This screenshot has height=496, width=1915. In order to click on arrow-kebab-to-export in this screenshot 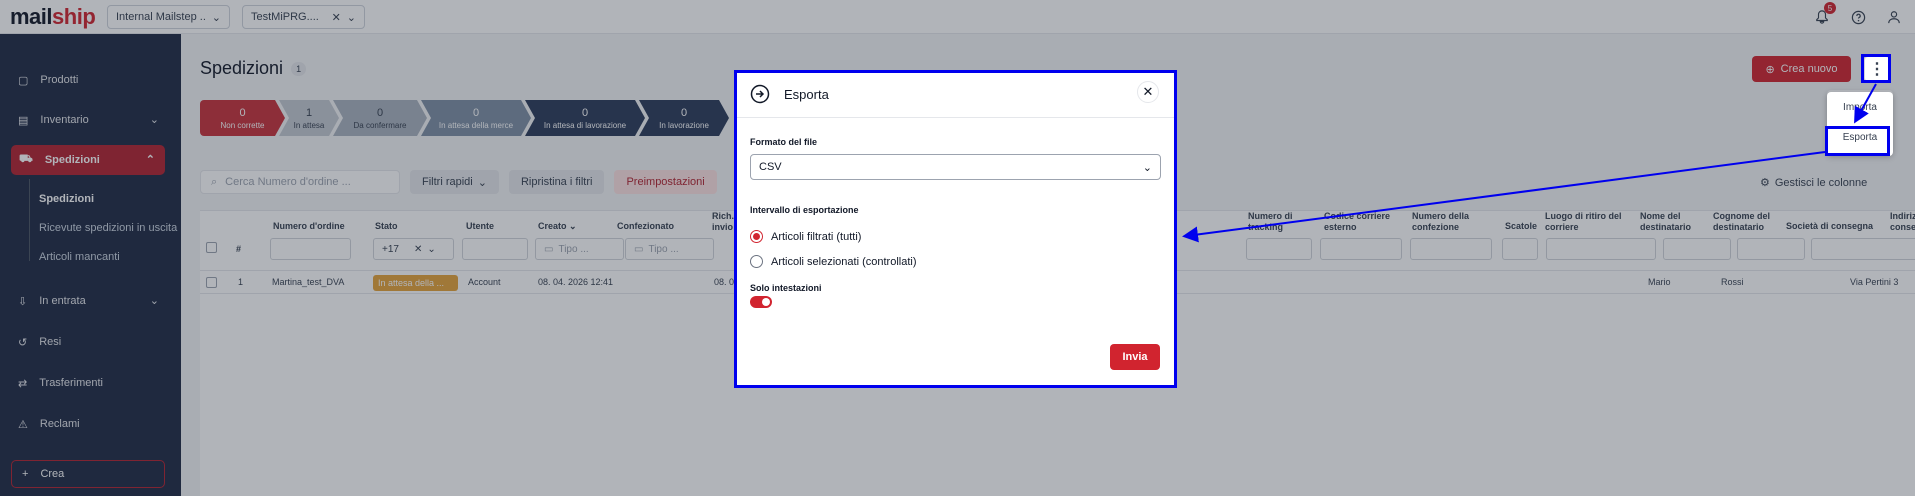, I will do `click(1865, 103)`.